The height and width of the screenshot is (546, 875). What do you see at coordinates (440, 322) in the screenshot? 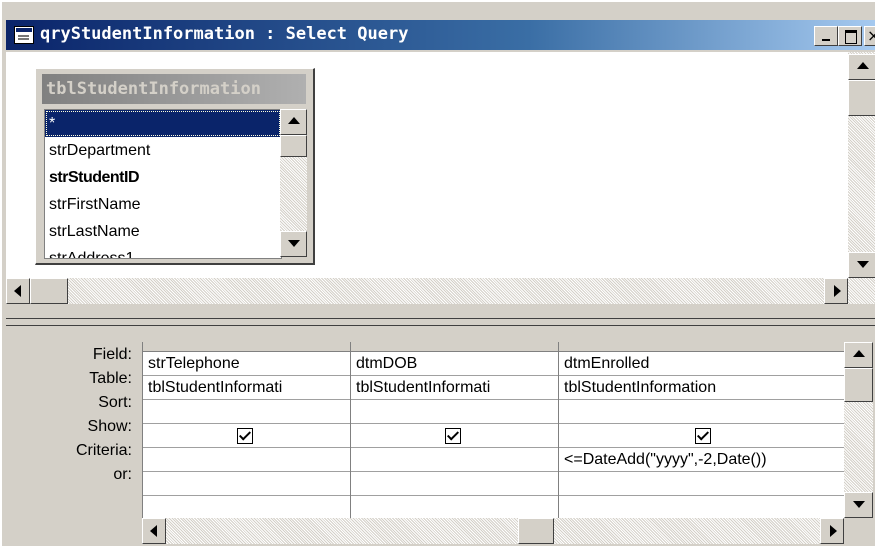
I see `pane-splitter` at bounding box center [440, 322].